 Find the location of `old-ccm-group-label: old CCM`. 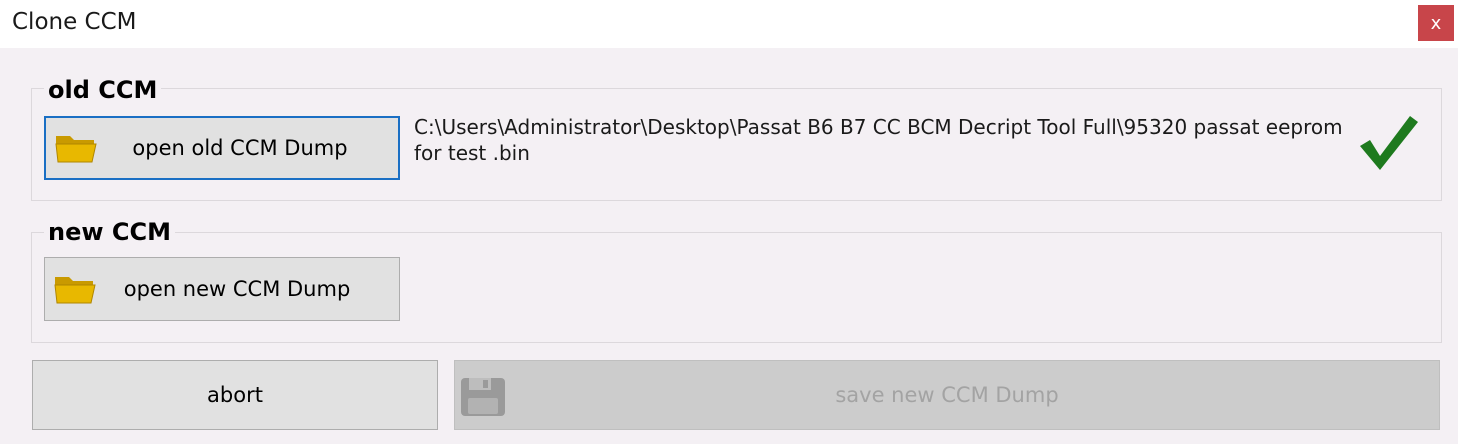

old-ccm-group-label: old CCM is located at coordinates (103, 90).